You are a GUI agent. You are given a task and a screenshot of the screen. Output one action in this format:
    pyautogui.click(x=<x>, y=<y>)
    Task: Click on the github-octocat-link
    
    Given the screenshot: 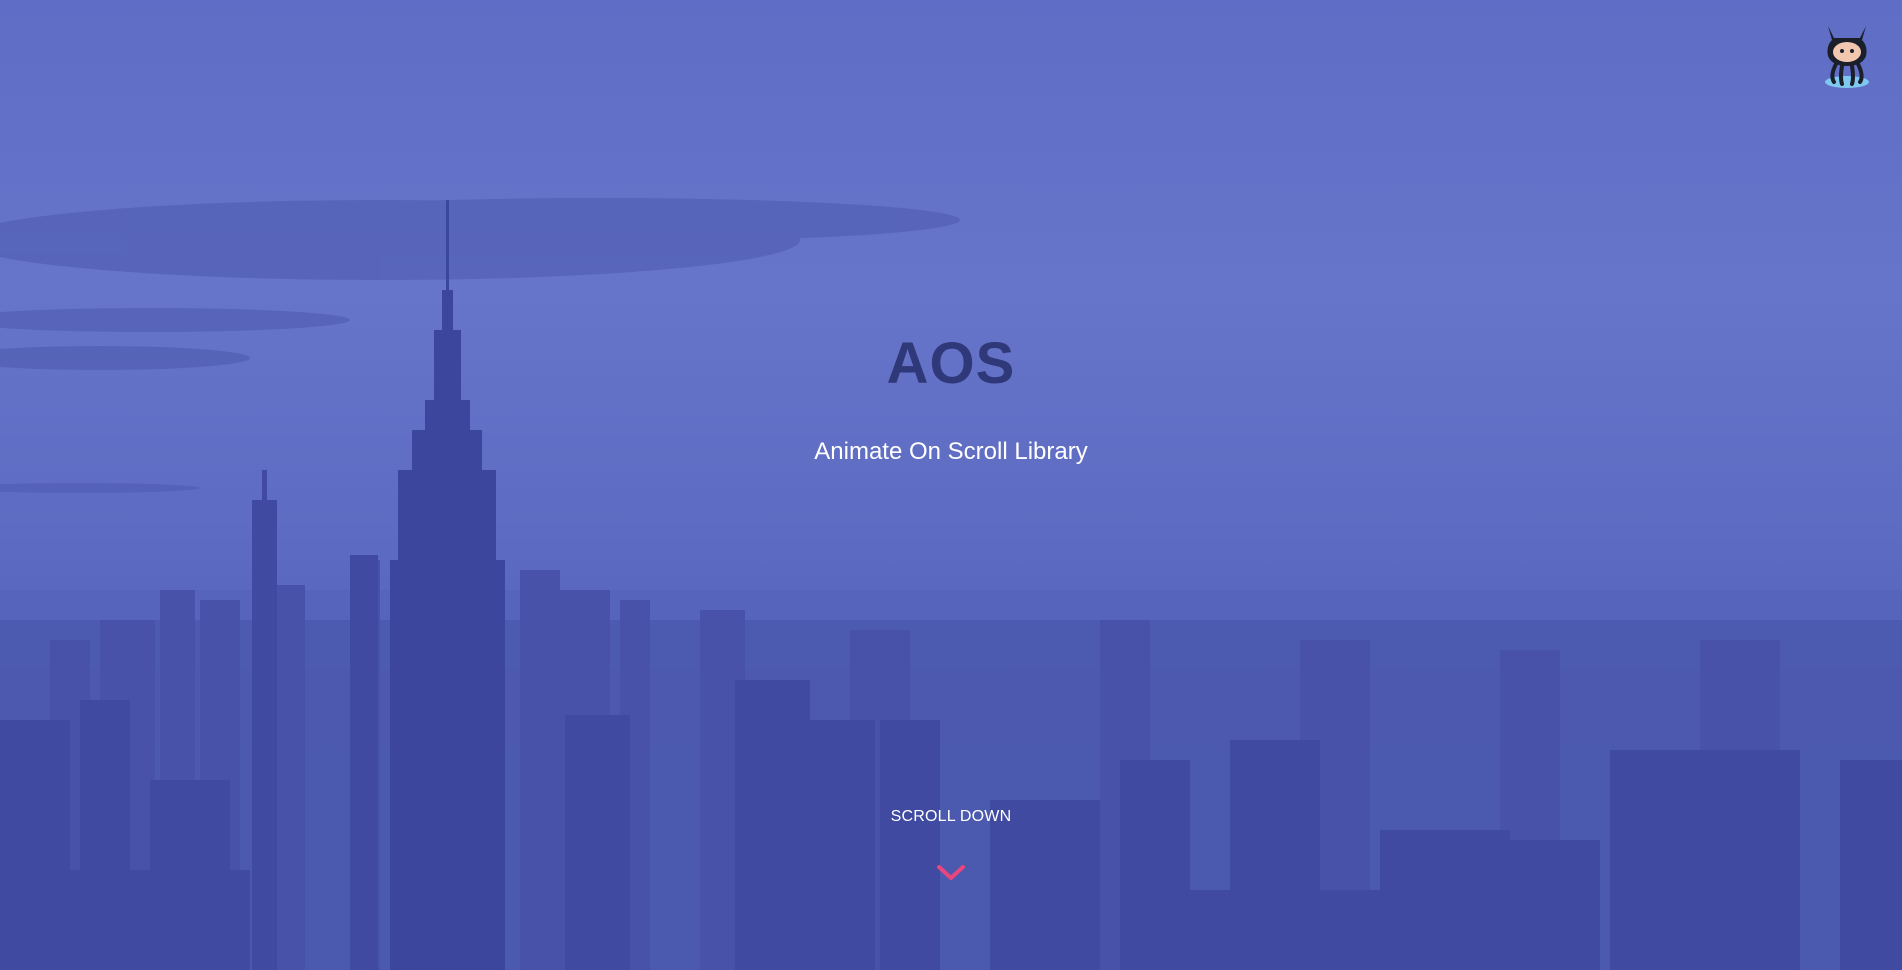 What is the action you would take?
    pyautogui.click(x=1847, y=54)
    